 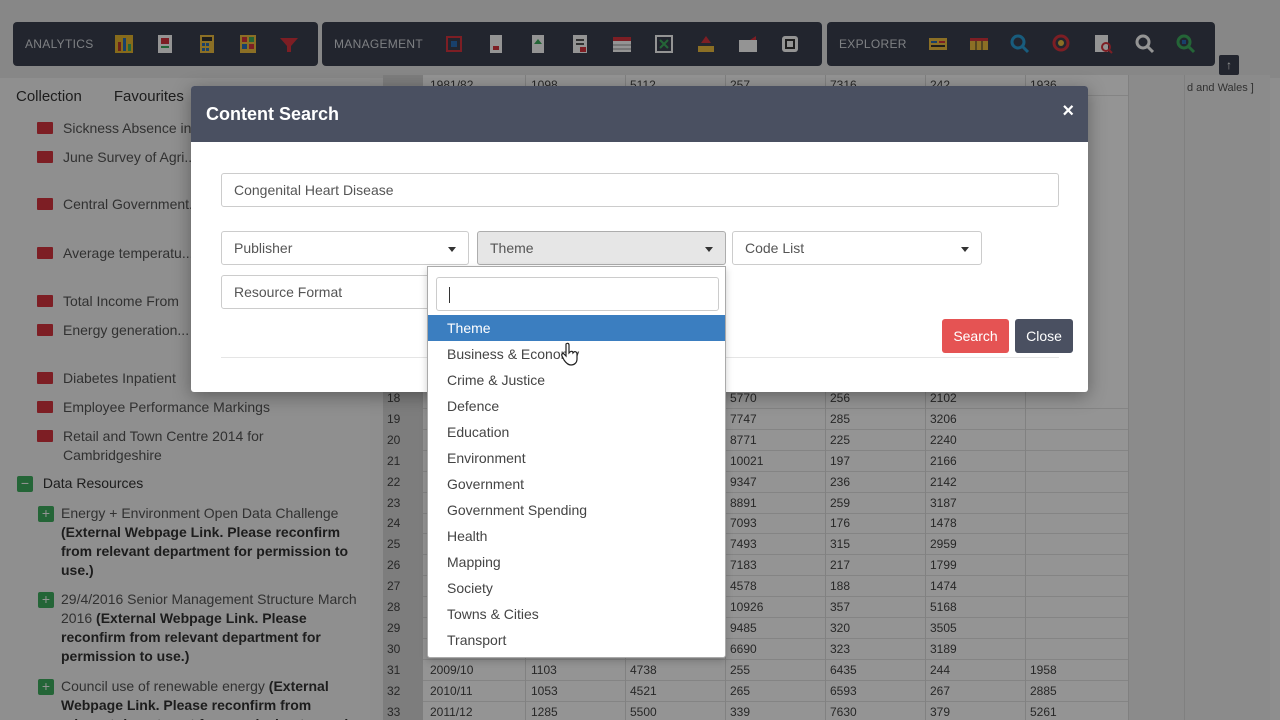 What do you see at coordinates (640, 190) in the screenshot?
I see `search-input` at bounding box center [640, 190].